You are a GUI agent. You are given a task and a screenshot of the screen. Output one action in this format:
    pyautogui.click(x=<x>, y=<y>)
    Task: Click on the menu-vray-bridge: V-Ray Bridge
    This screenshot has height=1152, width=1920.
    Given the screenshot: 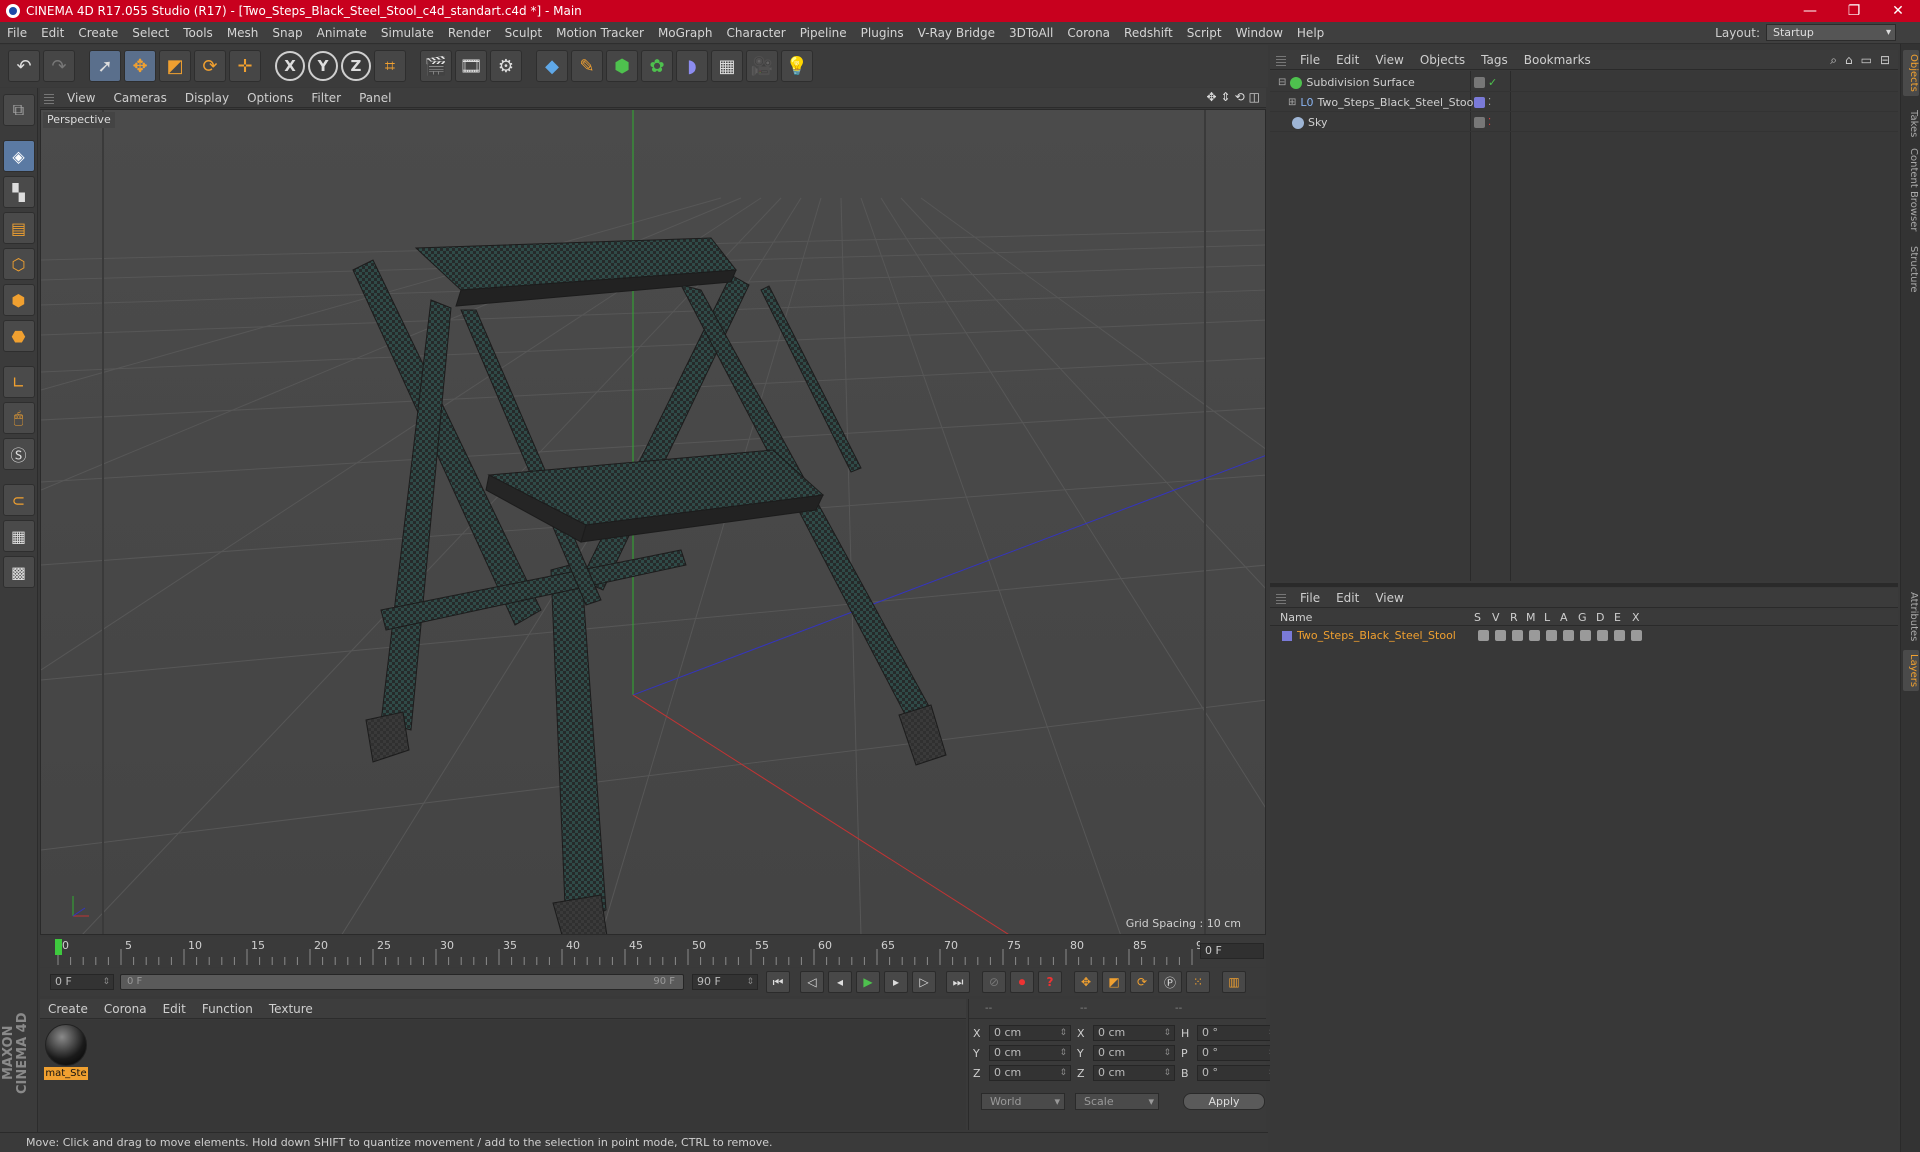 What is the action you would take?
    pyautogui.click(x=956, y=33)
    